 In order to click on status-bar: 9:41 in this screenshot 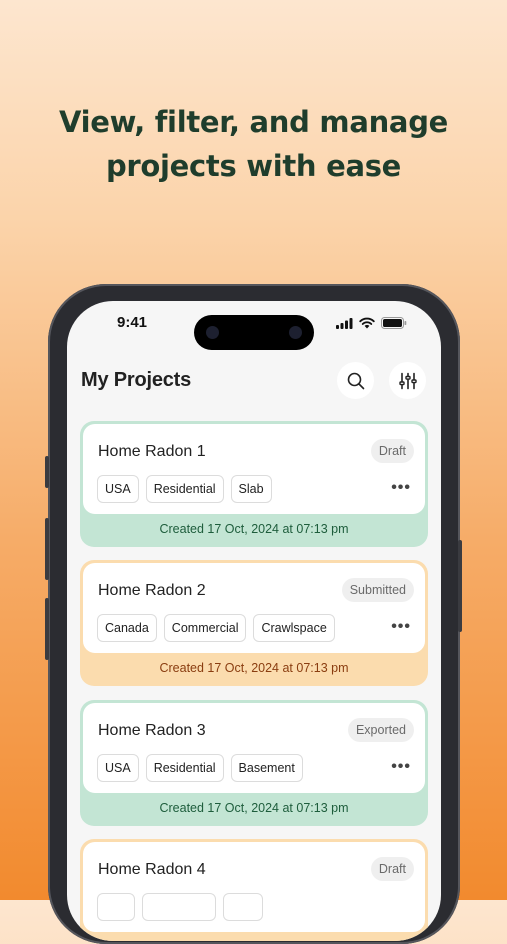, I will do `click(254, 325)`.